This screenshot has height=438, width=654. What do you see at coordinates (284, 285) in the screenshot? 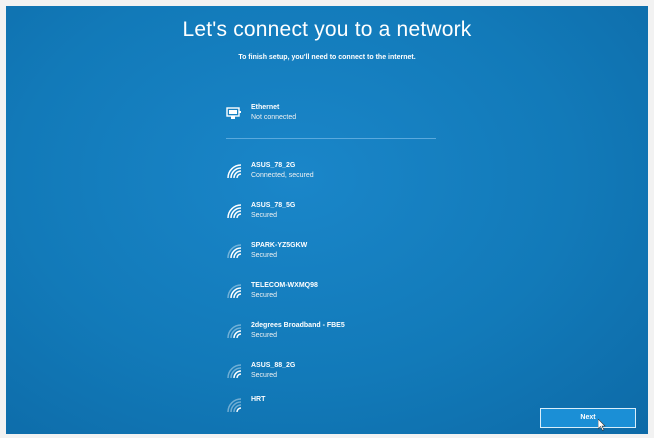
I see `network-name: TELECOM-WXMQ98` at bounding box center [284, 285].